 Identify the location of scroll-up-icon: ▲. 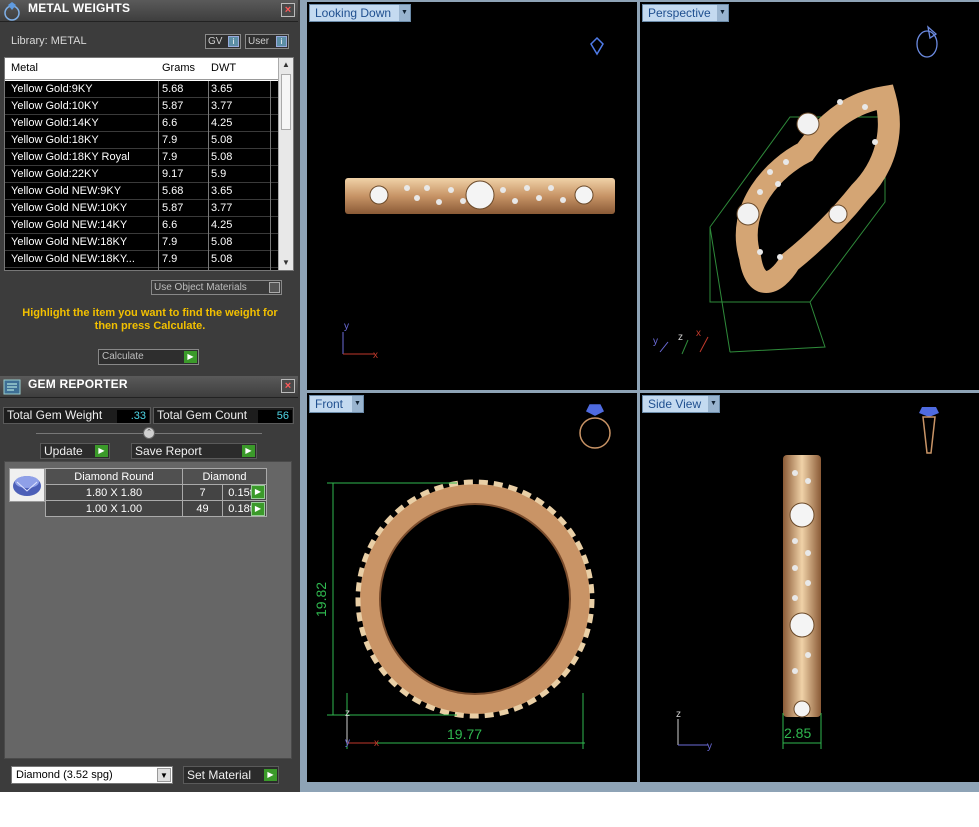
(286, 65).